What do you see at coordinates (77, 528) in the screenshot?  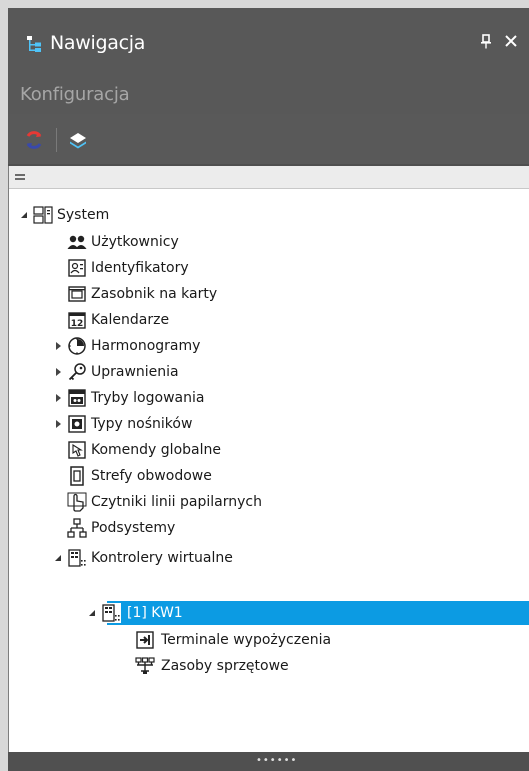 I see `subsystem-icon` at bounding box center [77, 528].